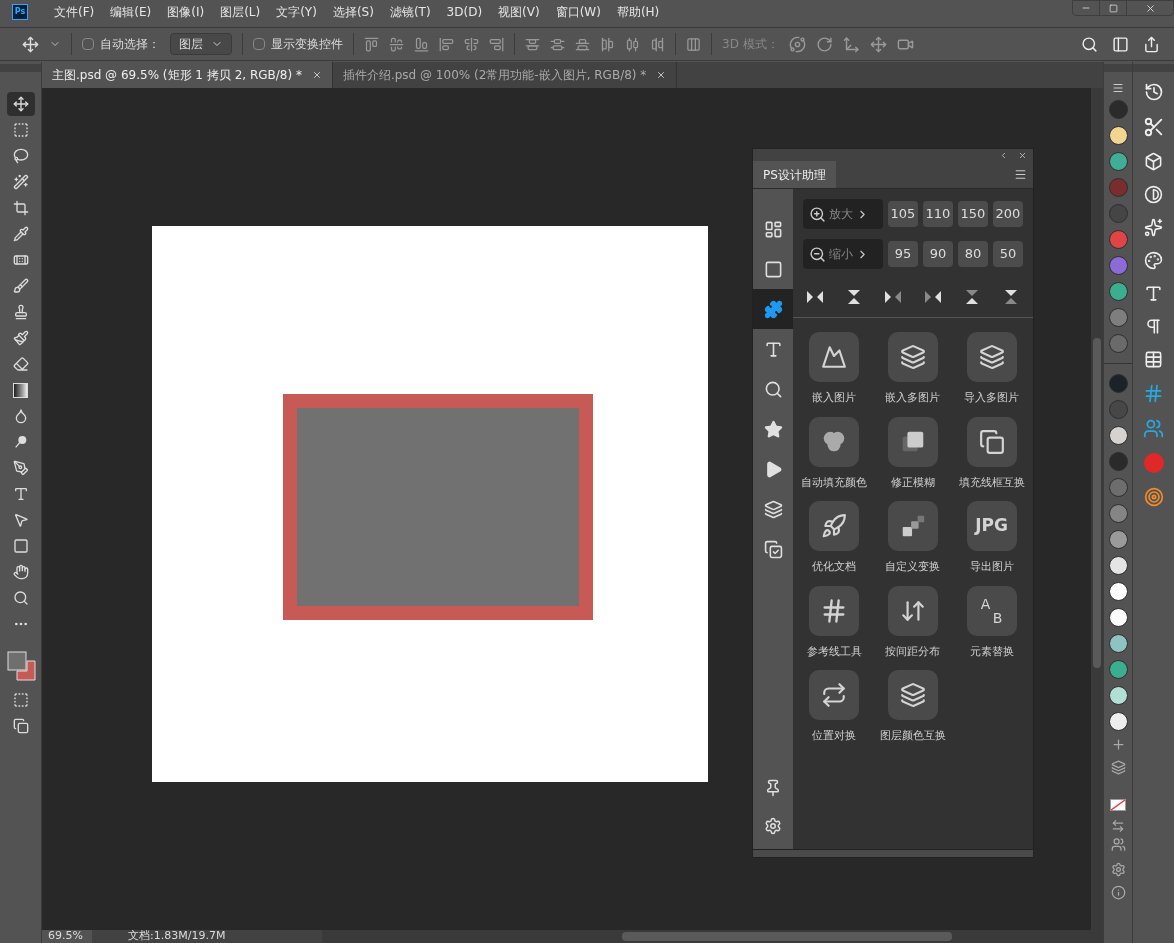 This screenshot has width=1174, height=943. I want to click on document-tab: 主图.psd @ 69.5% (矩形 1 拷贝 2, RGB/8) *, so click(187, 75).